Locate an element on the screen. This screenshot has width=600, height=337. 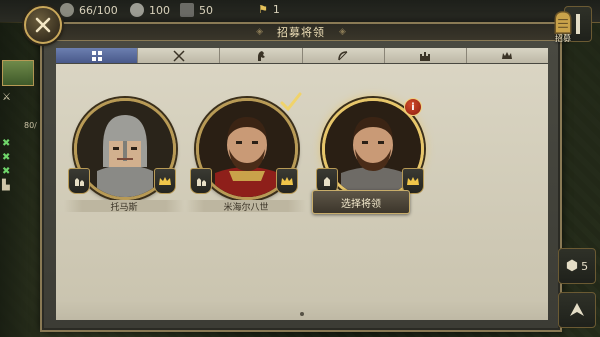
hero-card: i 选择将领 is located at coordinates (372, 163).